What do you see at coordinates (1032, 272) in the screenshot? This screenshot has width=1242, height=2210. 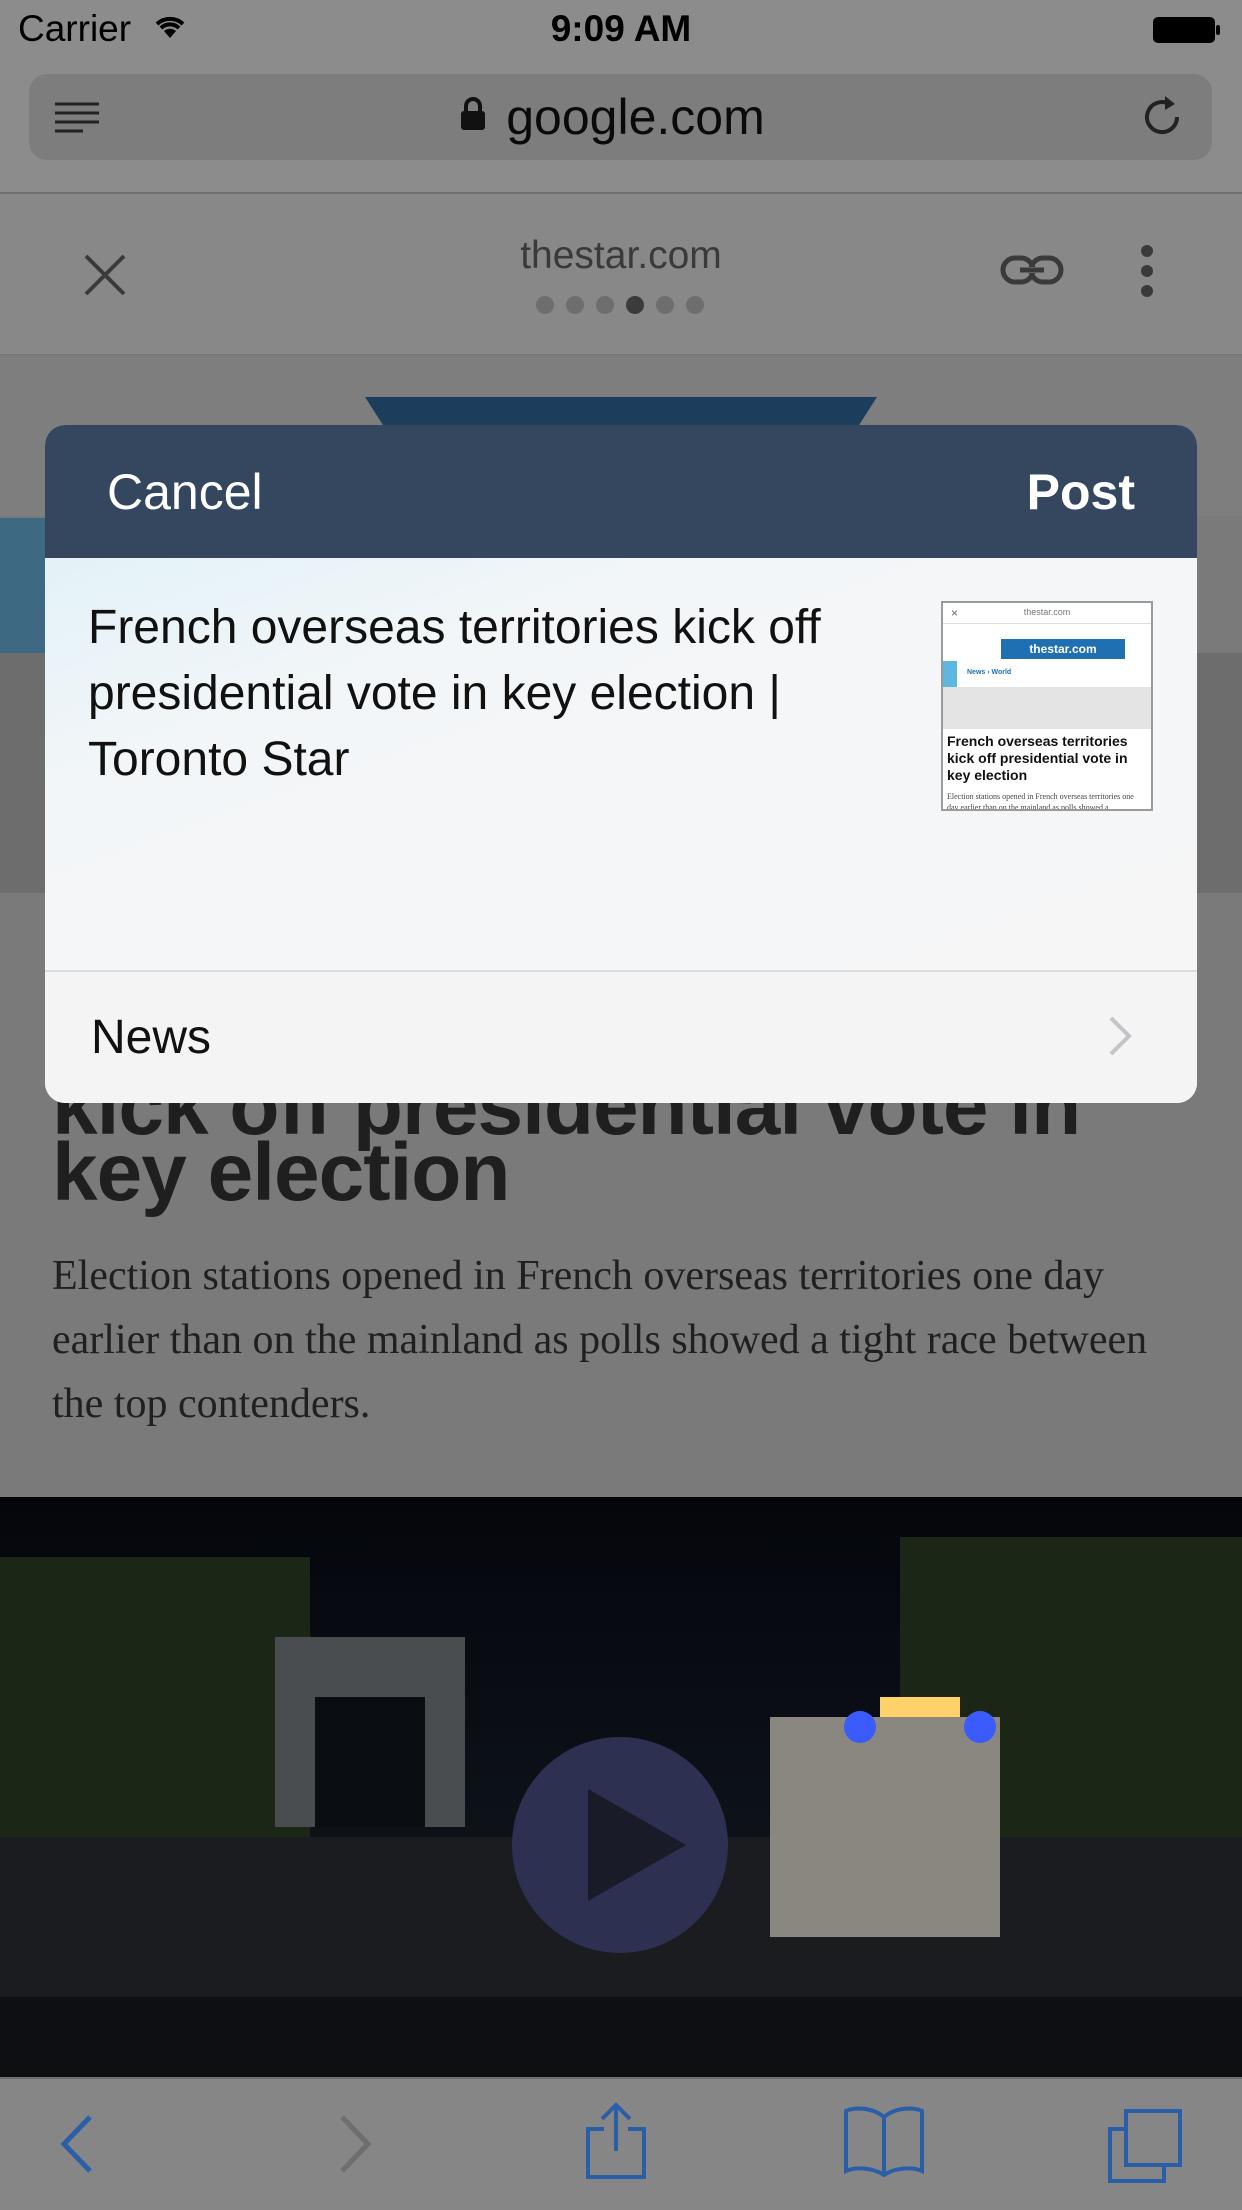 I see `link-icon` at bounding box center [1032, 272].